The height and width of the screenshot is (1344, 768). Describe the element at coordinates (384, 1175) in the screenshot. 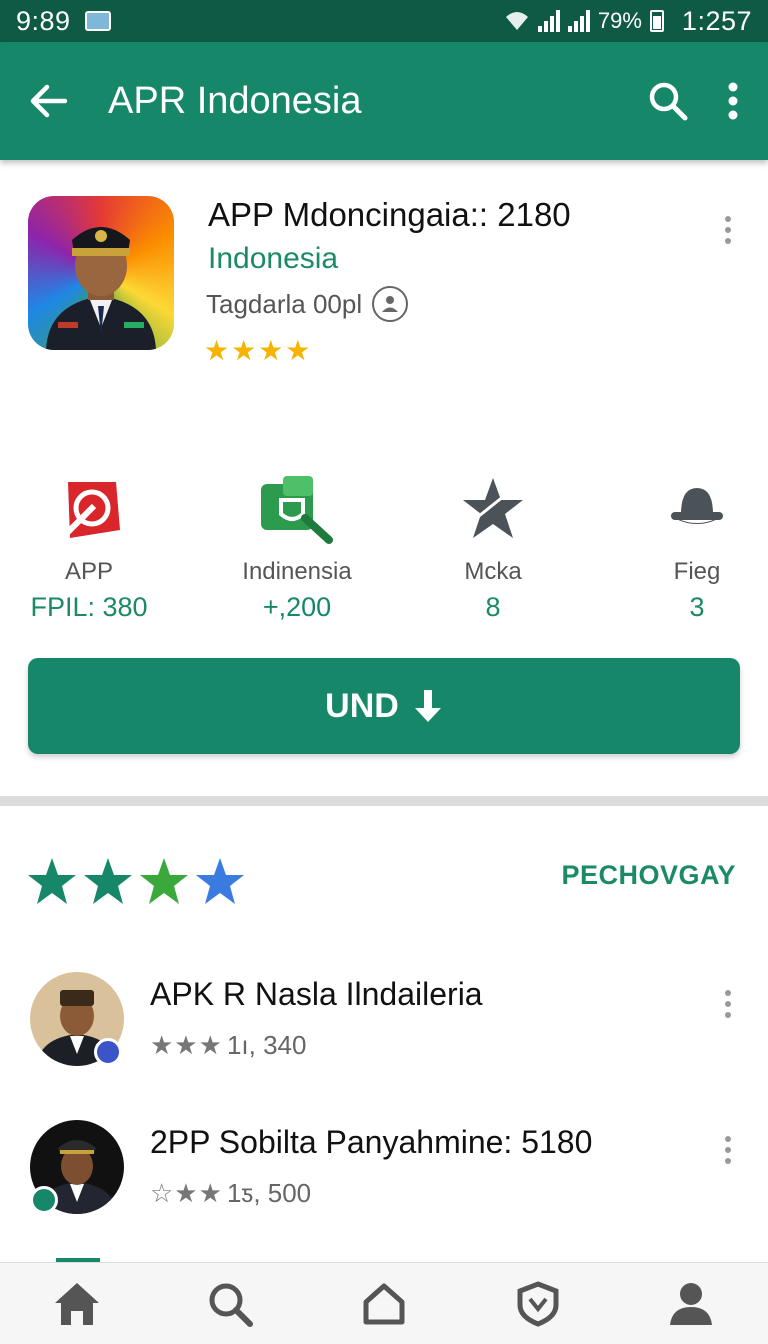

I see `list-item: 2PP Sobilta Panyahmine: 5180 ☆★★ 1ƽ, 500` at that location.